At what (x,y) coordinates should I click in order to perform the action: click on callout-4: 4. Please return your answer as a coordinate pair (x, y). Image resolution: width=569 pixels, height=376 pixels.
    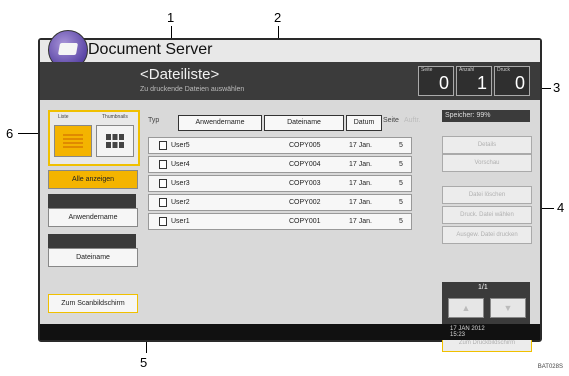
    Looking at the image, I should click on (561, 207).